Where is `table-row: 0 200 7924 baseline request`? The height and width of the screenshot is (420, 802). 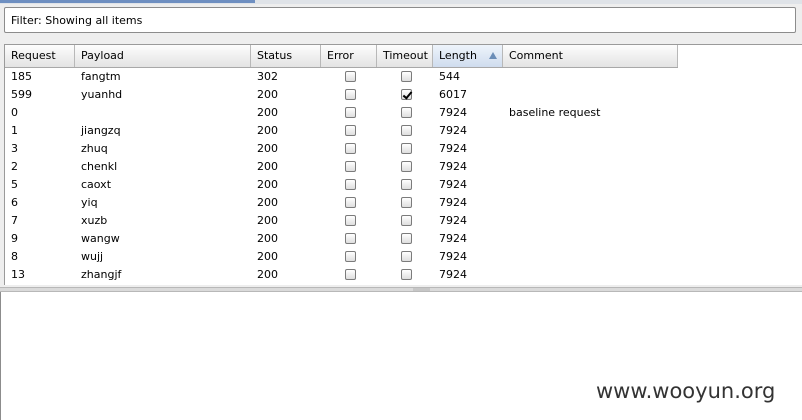 table-row: 0 200 7924 baseline request is located at coordinates (341, 113).